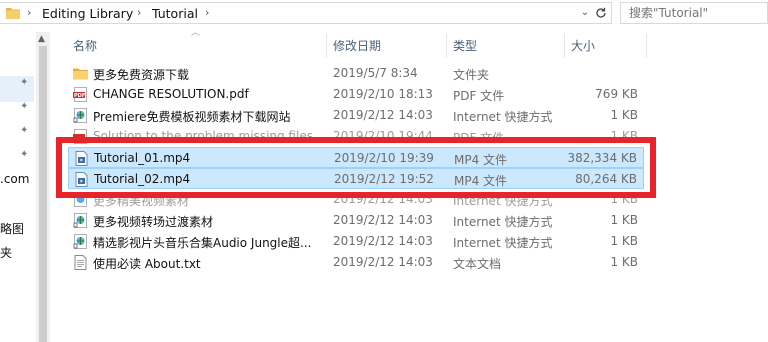 The height and width of the screenshot is (342, 768). I want to click on file-name: 使用必读 About.txt, so click(147, 264).